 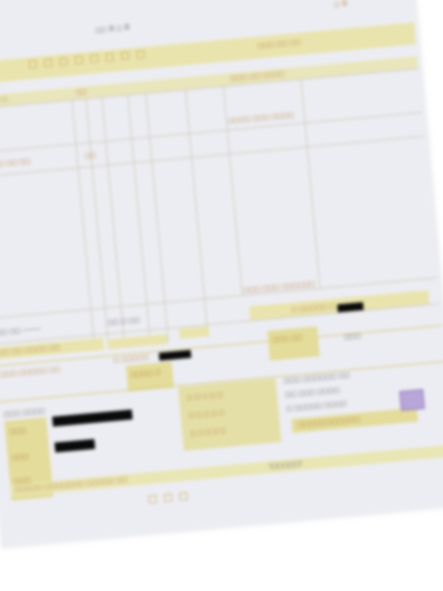 What do you see at coordinates (30, 372) in the screenshot?
I see `section-text: □□□ □□□□□ □□` at bounding box center [30, 372].